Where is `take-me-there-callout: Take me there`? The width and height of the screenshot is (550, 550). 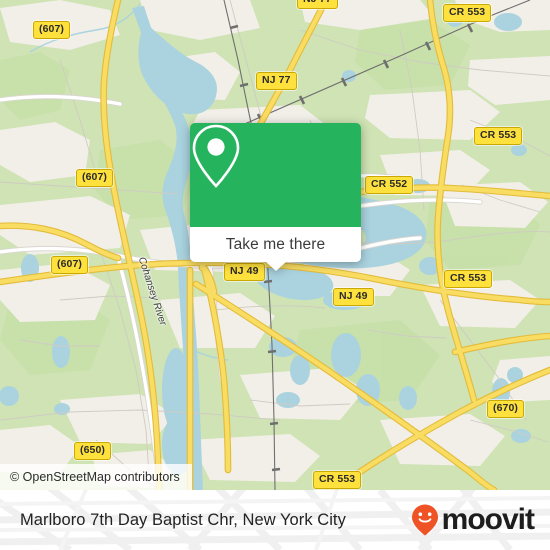
take-me-there-callout: Take me there is located at coordinates (275, 197).